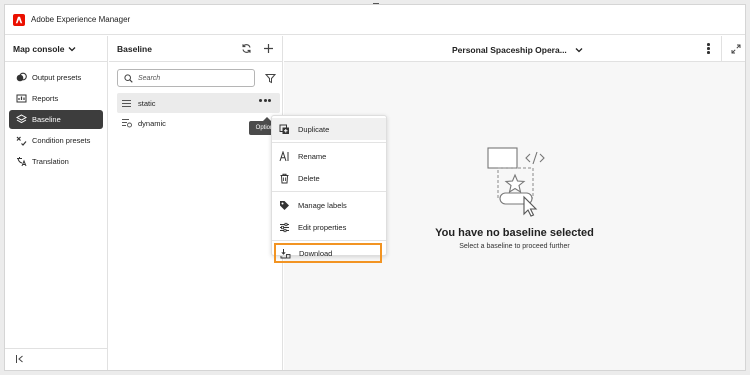 The width and height of the screenshot is (750, 375). I want to click on collapse-left-icon, so click(20, 360).